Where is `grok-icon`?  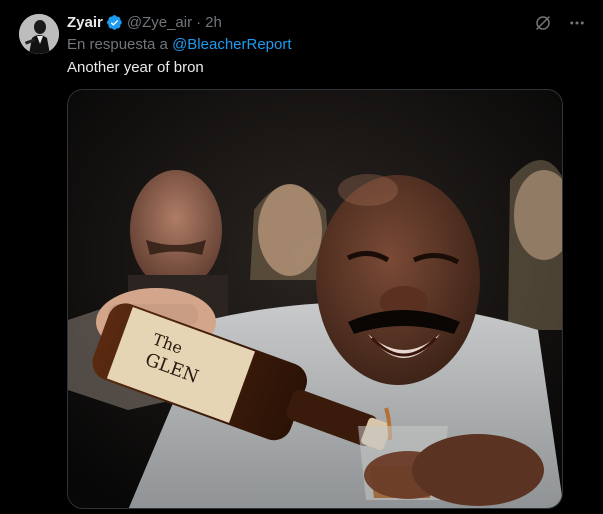 grok-icon is located at coordinates (543, 23).